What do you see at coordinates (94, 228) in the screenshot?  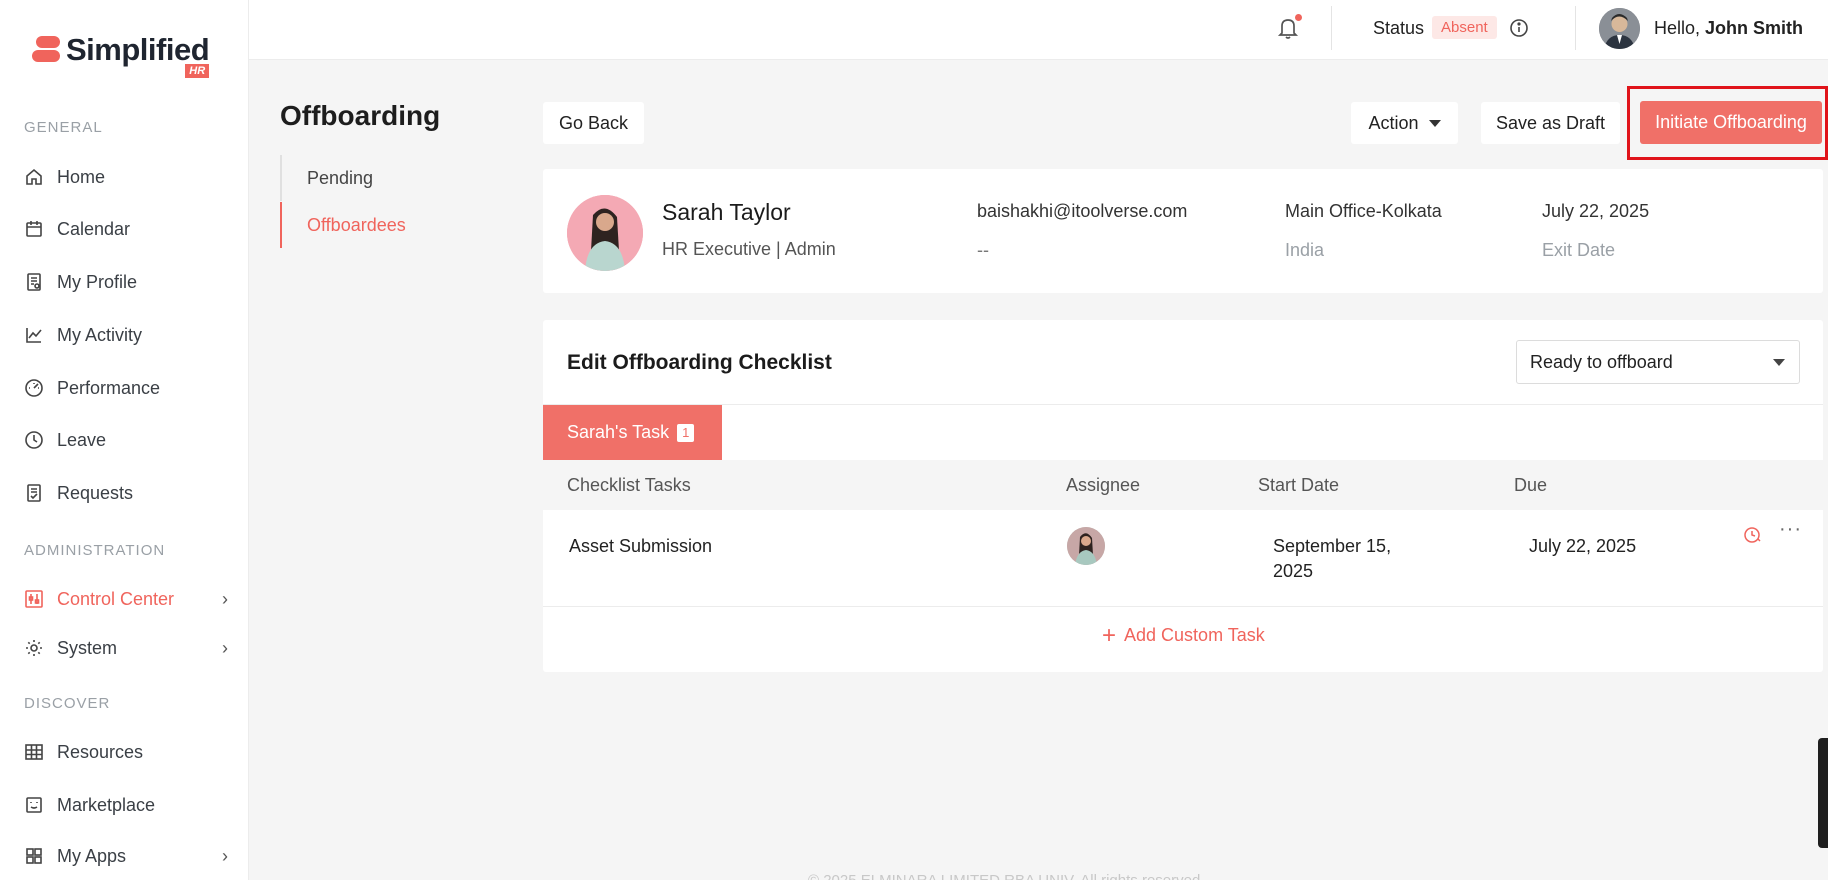 I see `sidebar-item-label: Calendar` at bounding box center [94, 228].